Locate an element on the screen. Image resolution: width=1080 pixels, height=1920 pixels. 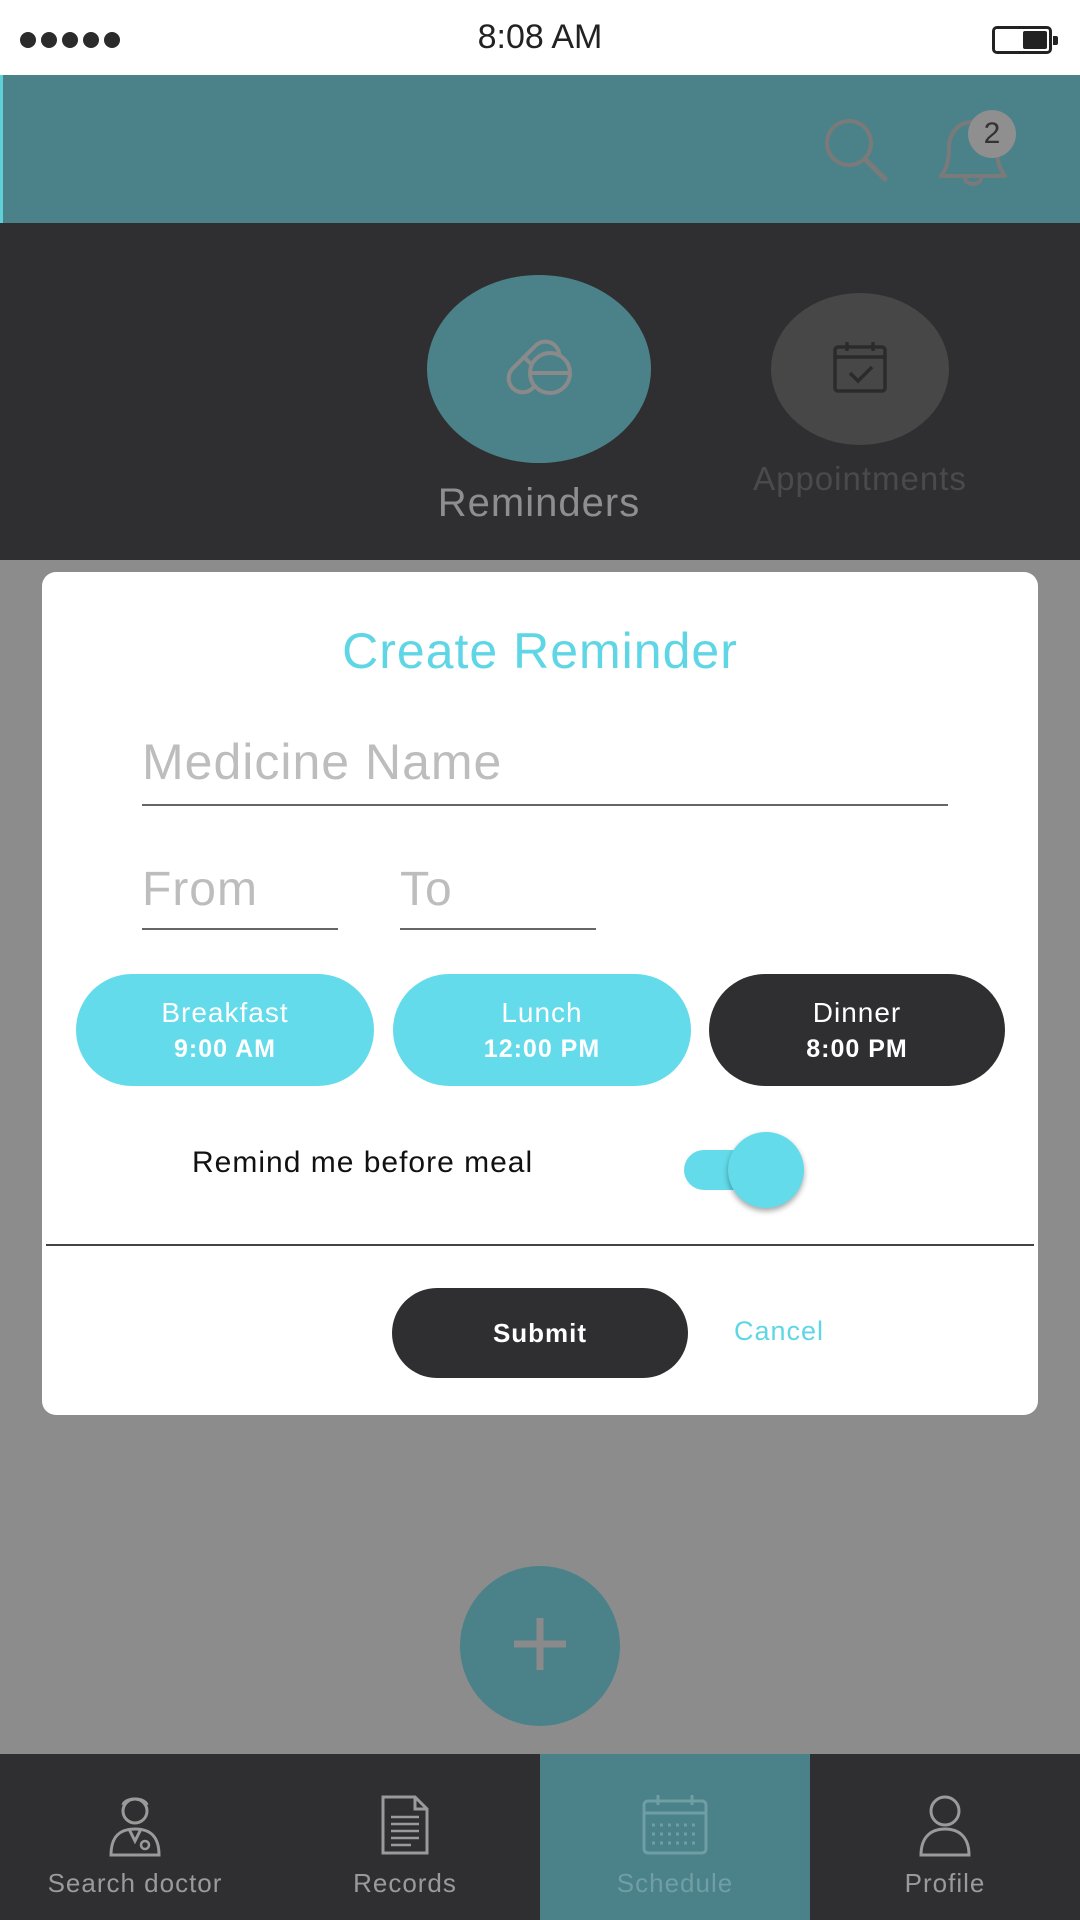
meal-lunch-button: Lunch 12:00 PM is located at coordinates (542, 1030).